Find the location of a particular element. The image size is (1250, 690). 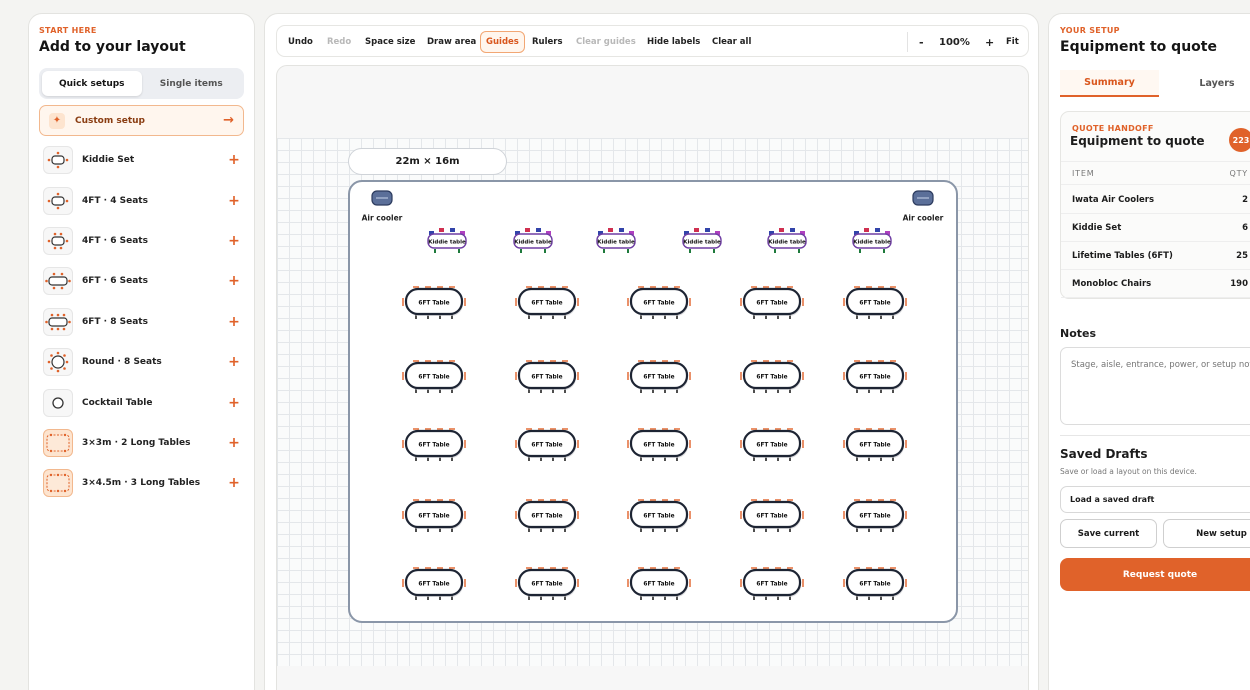

request-quote-button: Request quote is located at coordinates (1155, 574).